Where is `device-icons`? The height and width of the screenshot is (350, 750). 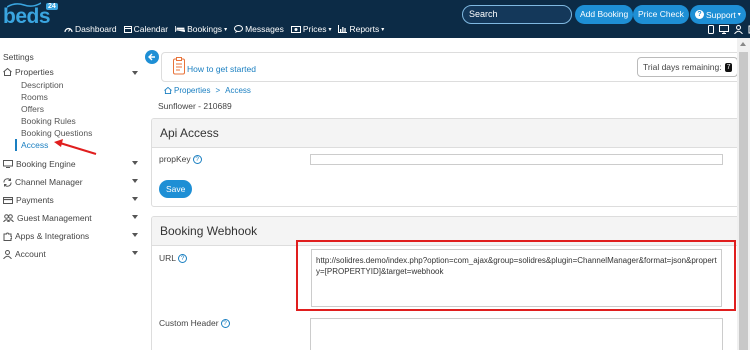 device-icons is located at coordinates (729, 30).